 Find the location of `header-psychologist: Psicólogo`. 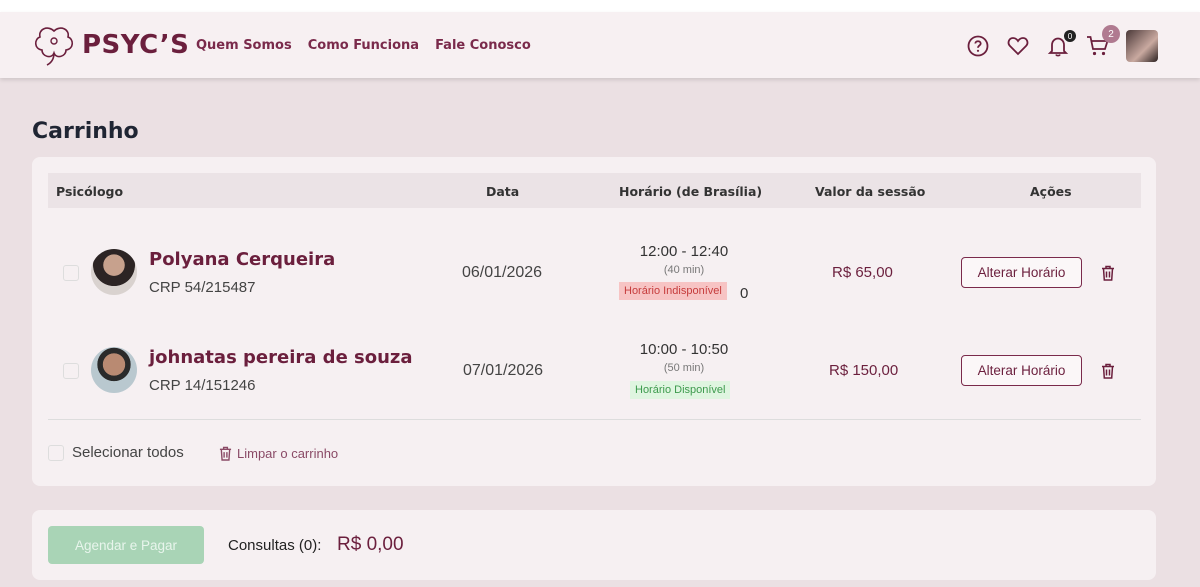

header-psychologist: Psicólogo is located at coordinates (90, 191).